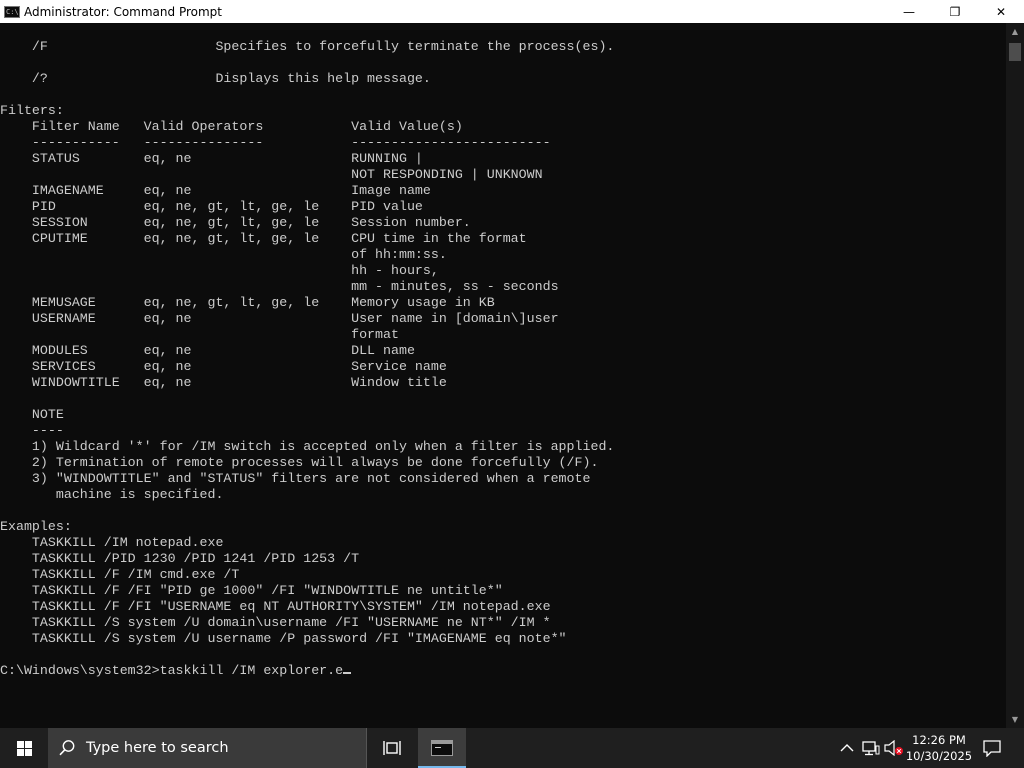 This screenshot has height=768, width=1024. What do you see at coordinates (939, 748) in the screenshot?
I see `taskbar-clock: 12:26 PM 10/30/2025` at bounding box center [939, 748].